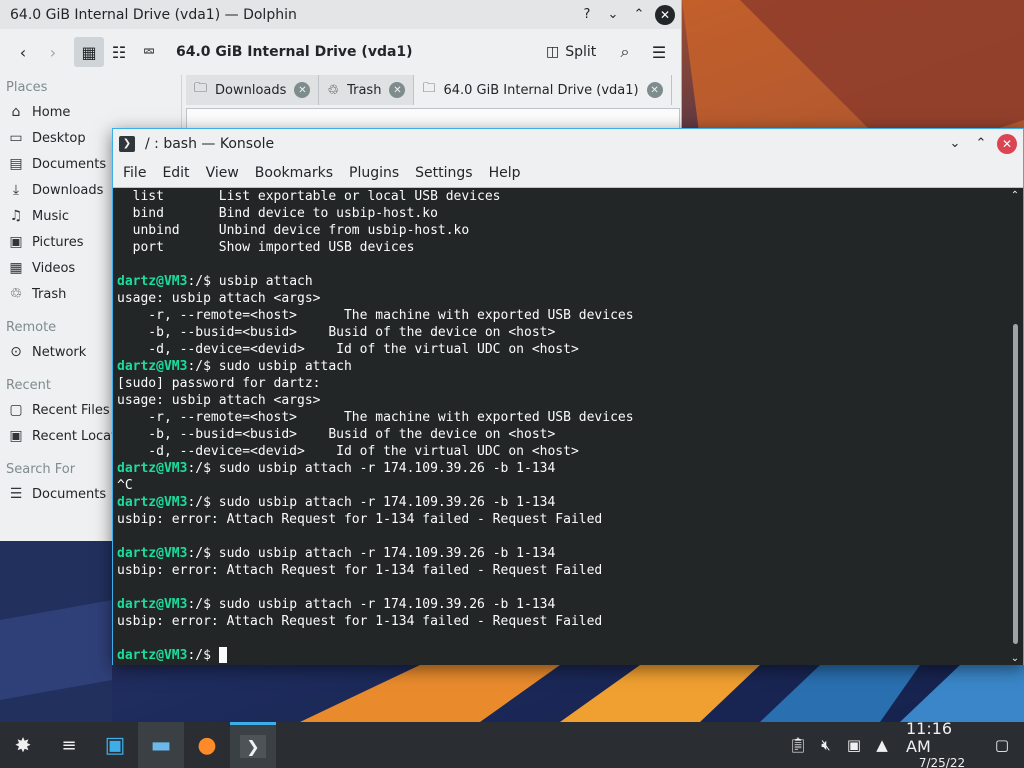 This screenshot has height=768, width=1024. I want to click on scroll-up-icon: ⌃, so click(1015, 195).